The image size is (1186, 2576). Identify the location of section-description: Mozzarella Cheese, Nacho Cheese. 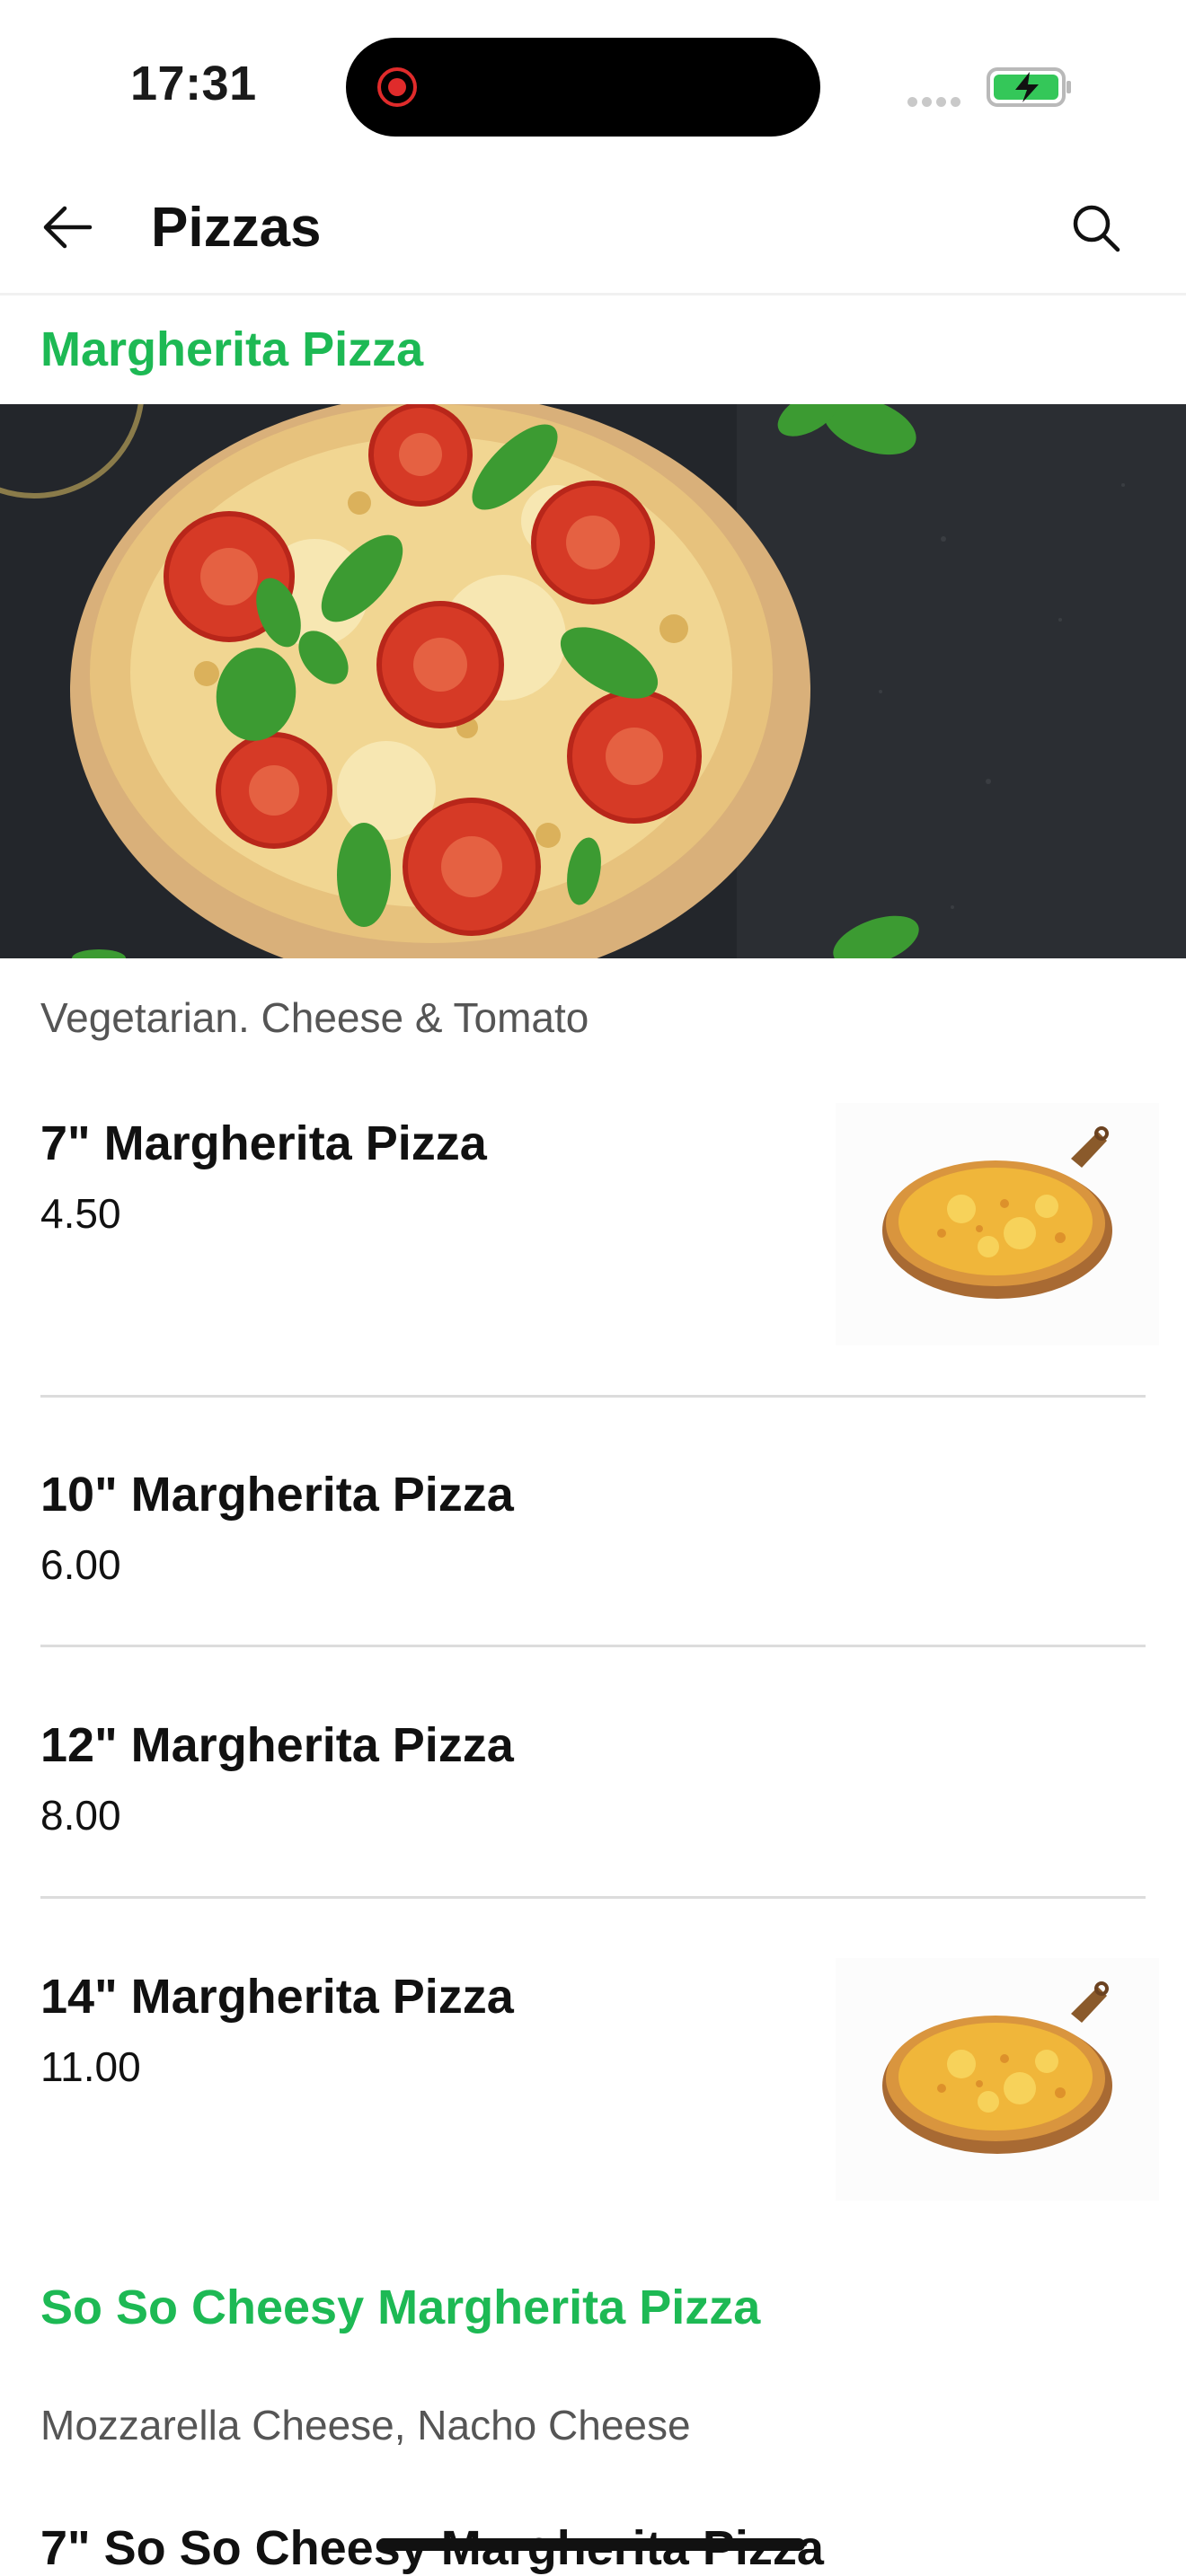
(365, 2425).